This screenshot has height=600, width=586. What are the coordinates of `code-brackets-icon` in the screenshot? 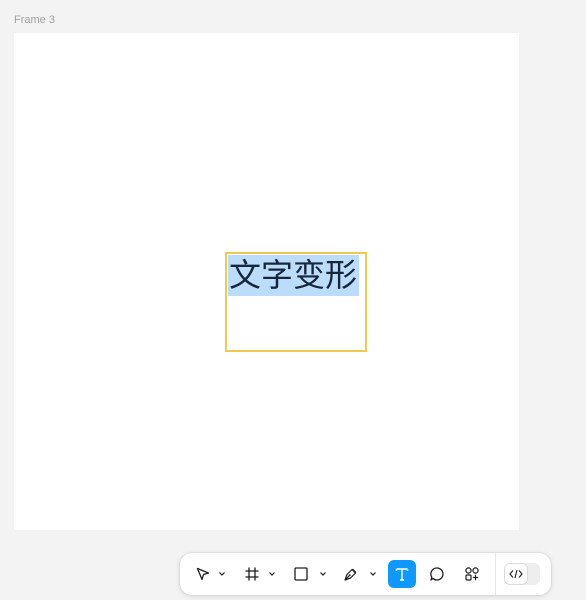 It's located at (516, 574).